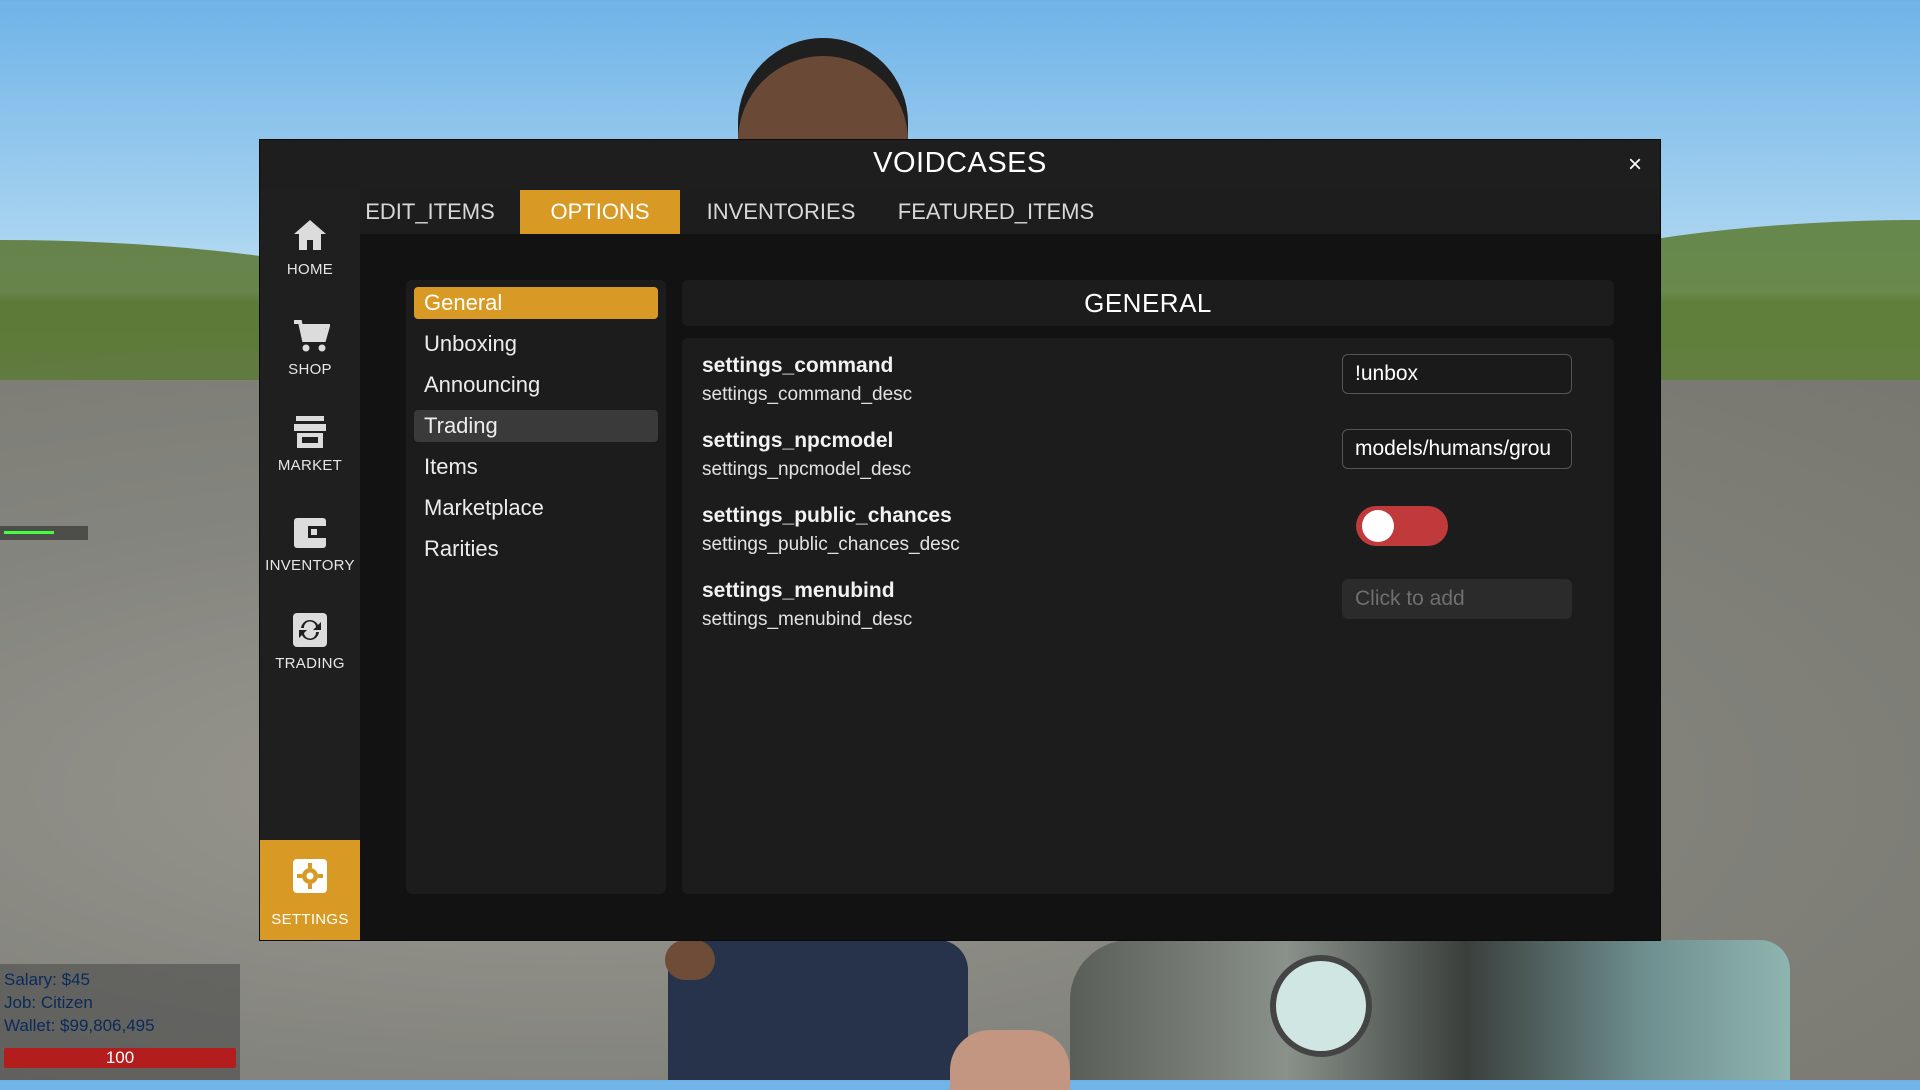  What do you see at coordinates (1635, 165) in the screenshot?
I see `close-button: ×` at bounding box center [1635, 165].